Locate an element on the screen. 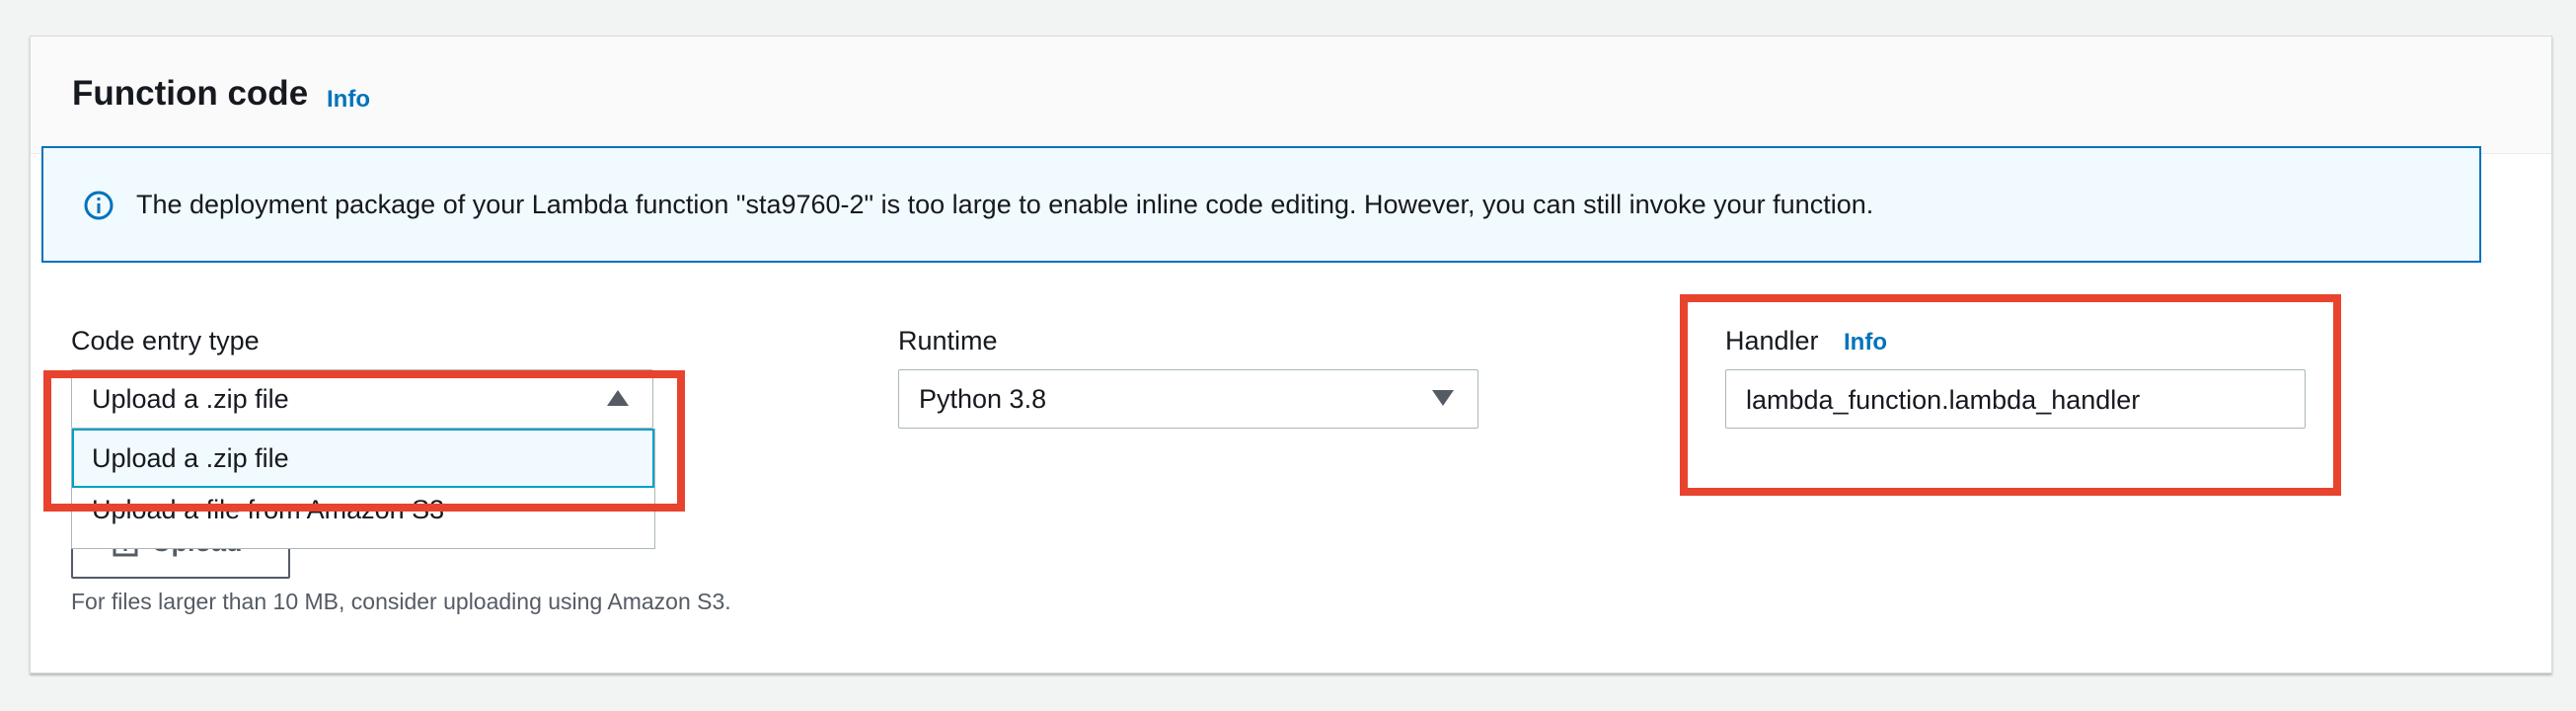 The width and height of the screenshot is (2576, 711). code-entry-type-select: Upload a .zip file is located at coordinates (362, 399).